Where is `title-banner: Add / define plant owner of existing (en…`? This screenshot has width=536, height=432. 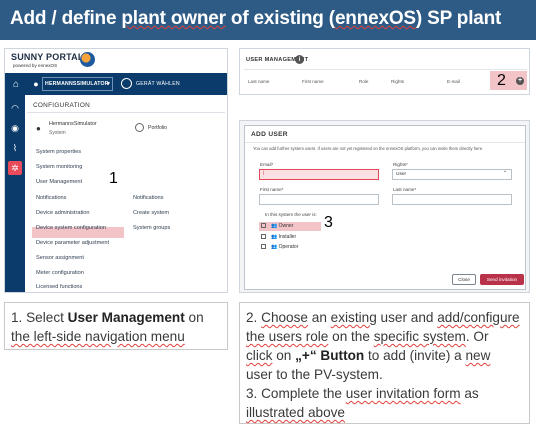 title-banner: Add / define plant owner of existing (en… is located at coordinates (268, 20).